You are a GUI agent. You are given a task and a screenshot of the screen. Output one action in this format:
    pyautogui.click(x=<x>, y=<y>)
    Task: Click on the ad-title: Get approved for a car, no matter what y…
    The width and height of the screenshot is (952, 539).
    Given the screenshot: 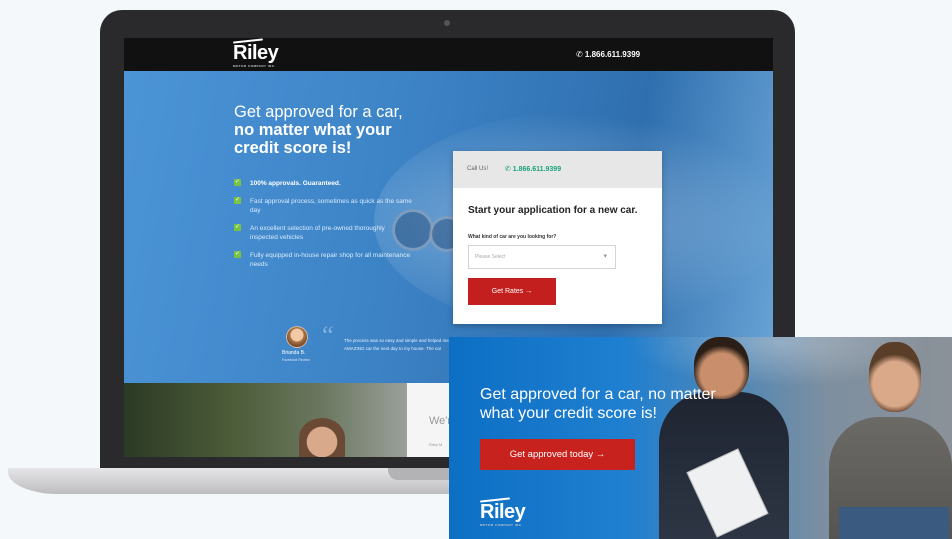 What is the action you would take?
    pyautogui.click(x=598, y=404)
    